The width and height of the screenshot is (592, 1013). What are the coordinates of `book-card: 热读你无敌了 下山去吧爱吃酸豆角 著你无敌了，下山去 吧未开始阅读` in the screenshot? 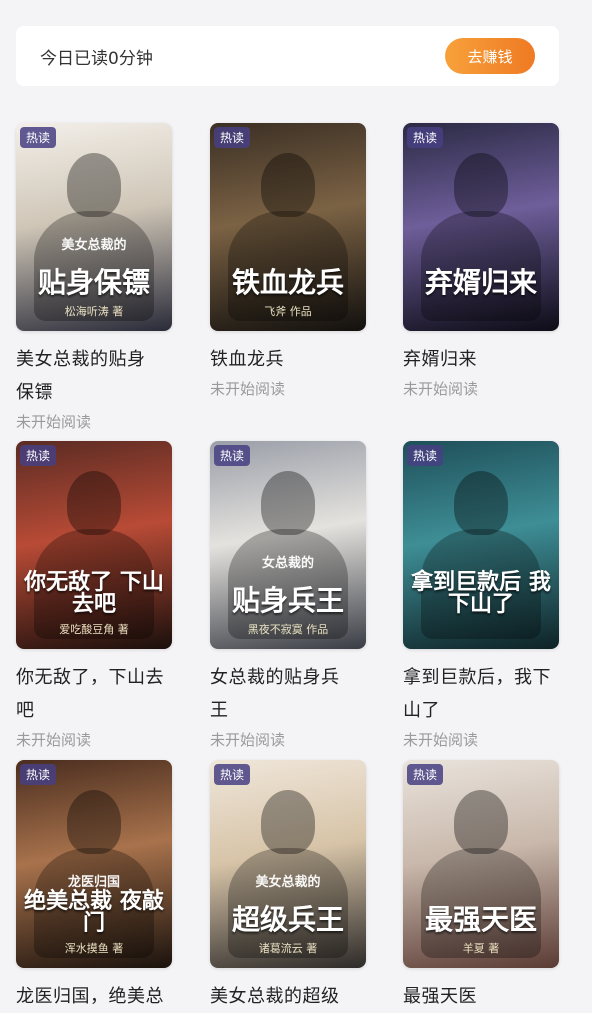 It's located at (94, 596).